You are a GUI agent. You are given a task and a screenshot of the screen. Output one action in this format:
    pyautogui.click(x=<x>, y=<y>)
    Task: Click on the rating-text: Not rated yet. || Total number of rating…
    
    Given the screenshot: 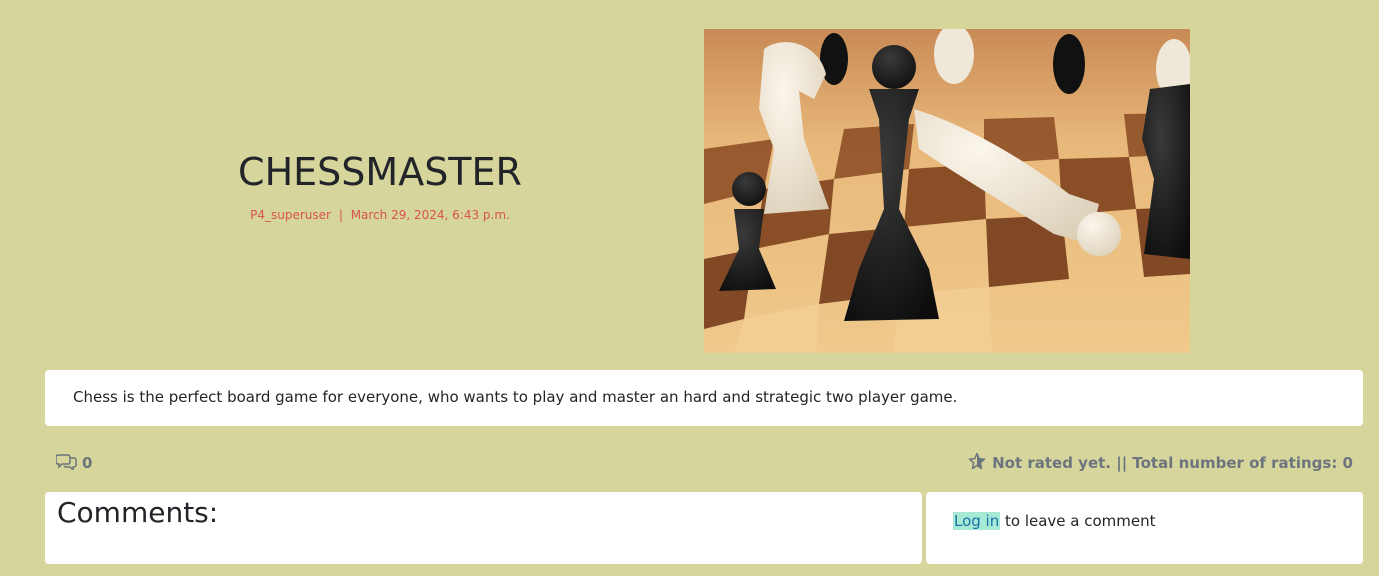 What is the action you would take?
    pyautogui.click(x=1172, y=463)
    